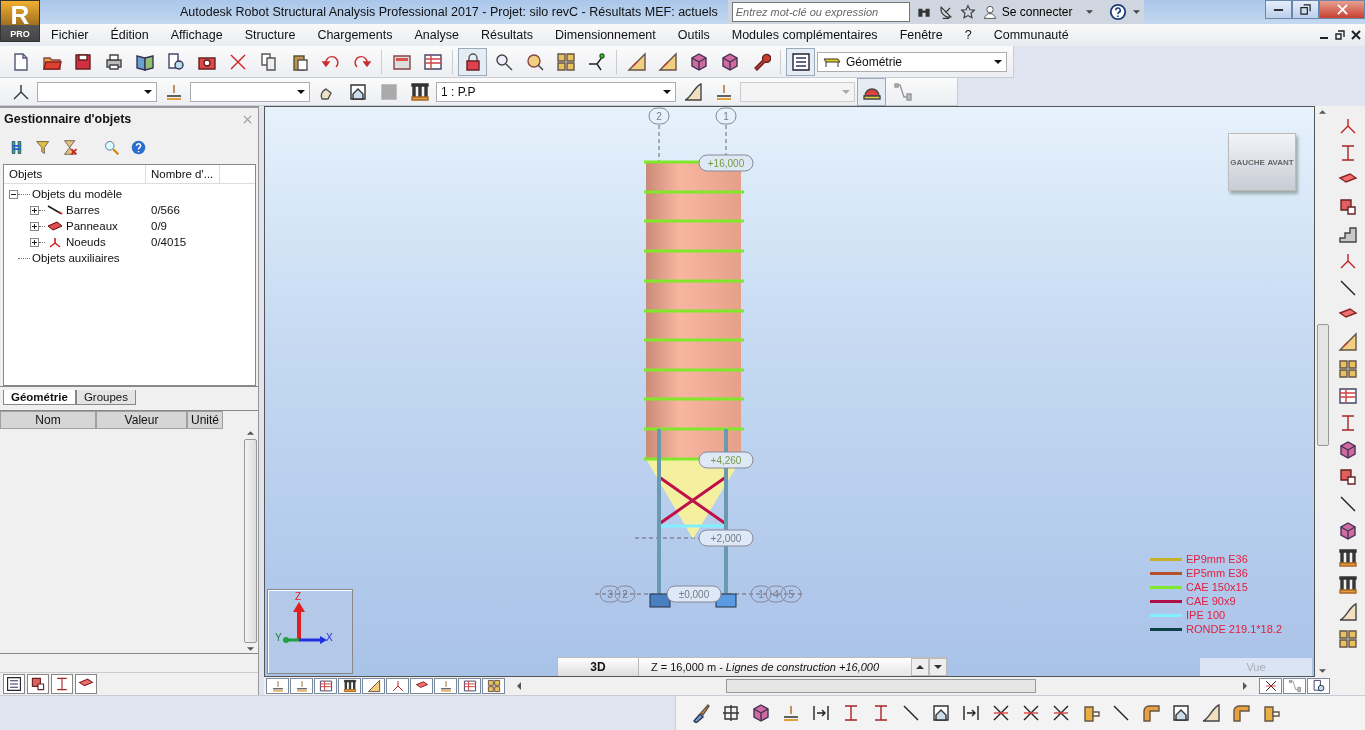  What do you see at coordinates (921, 35) in the screenshot?
I see `menu-item: Fenêtre` at bounding box center [921, 35].